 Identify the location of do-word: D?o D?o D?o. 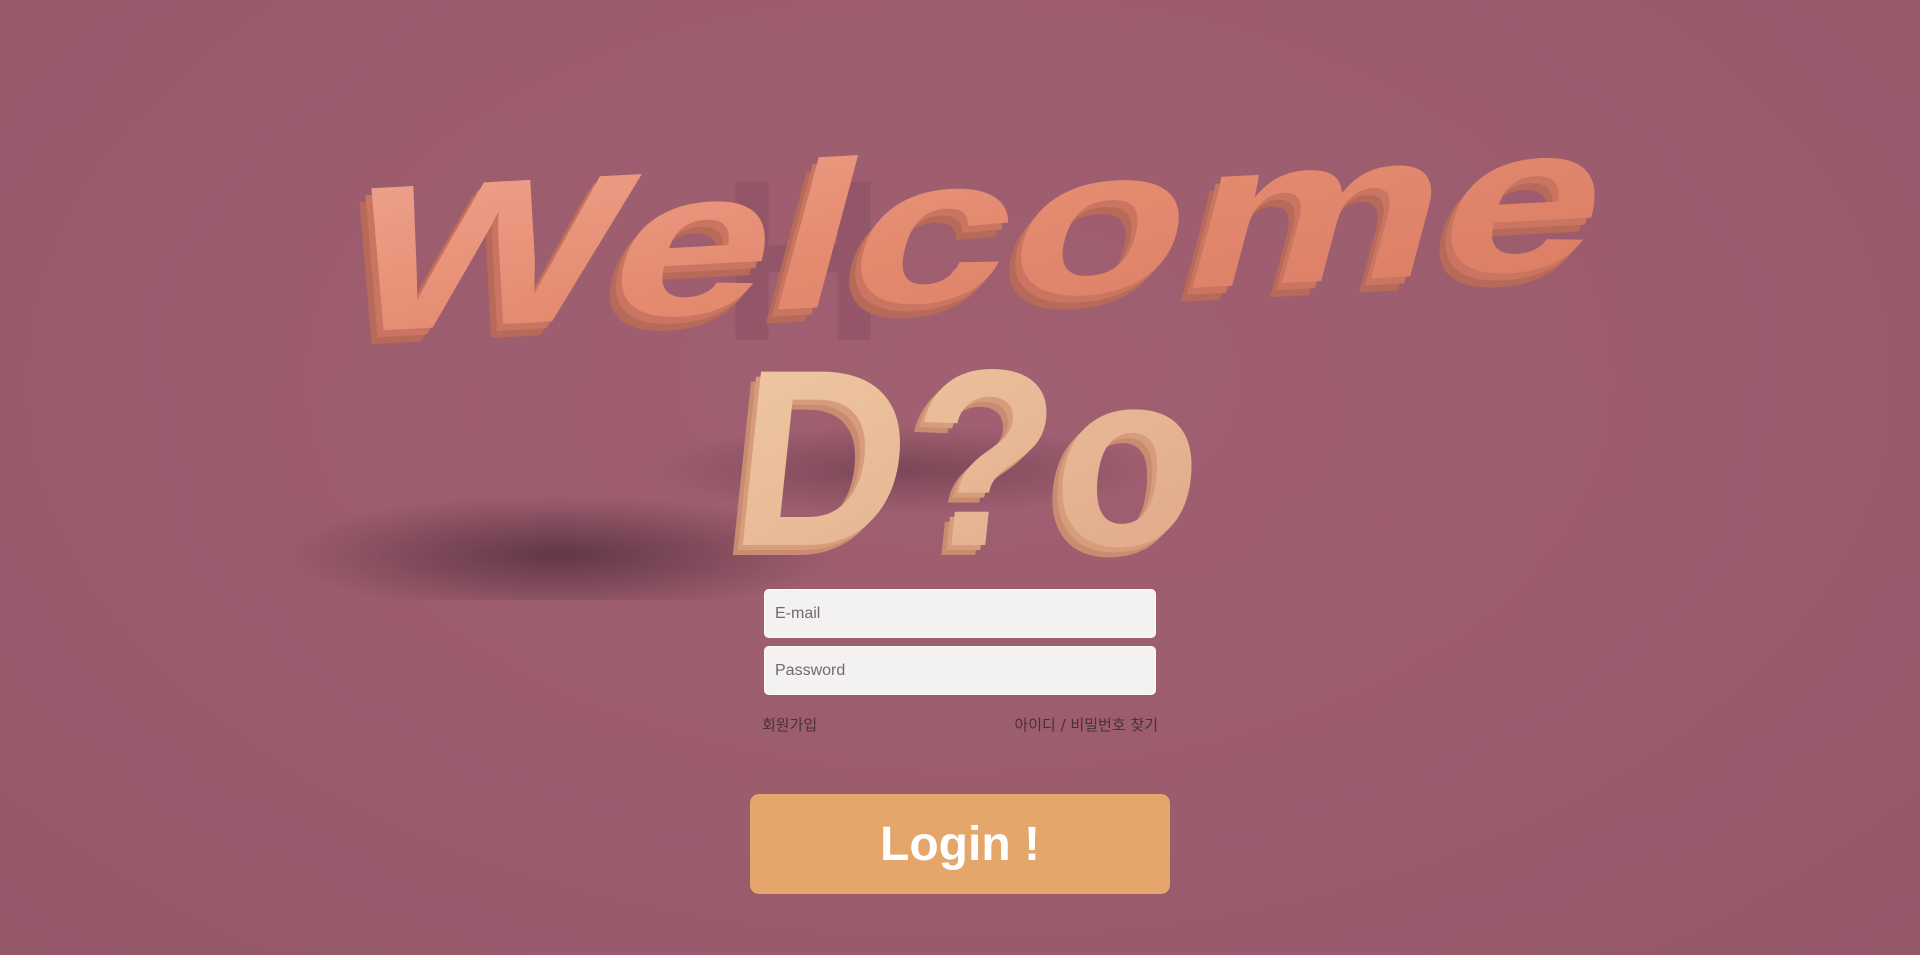
(964, 459).